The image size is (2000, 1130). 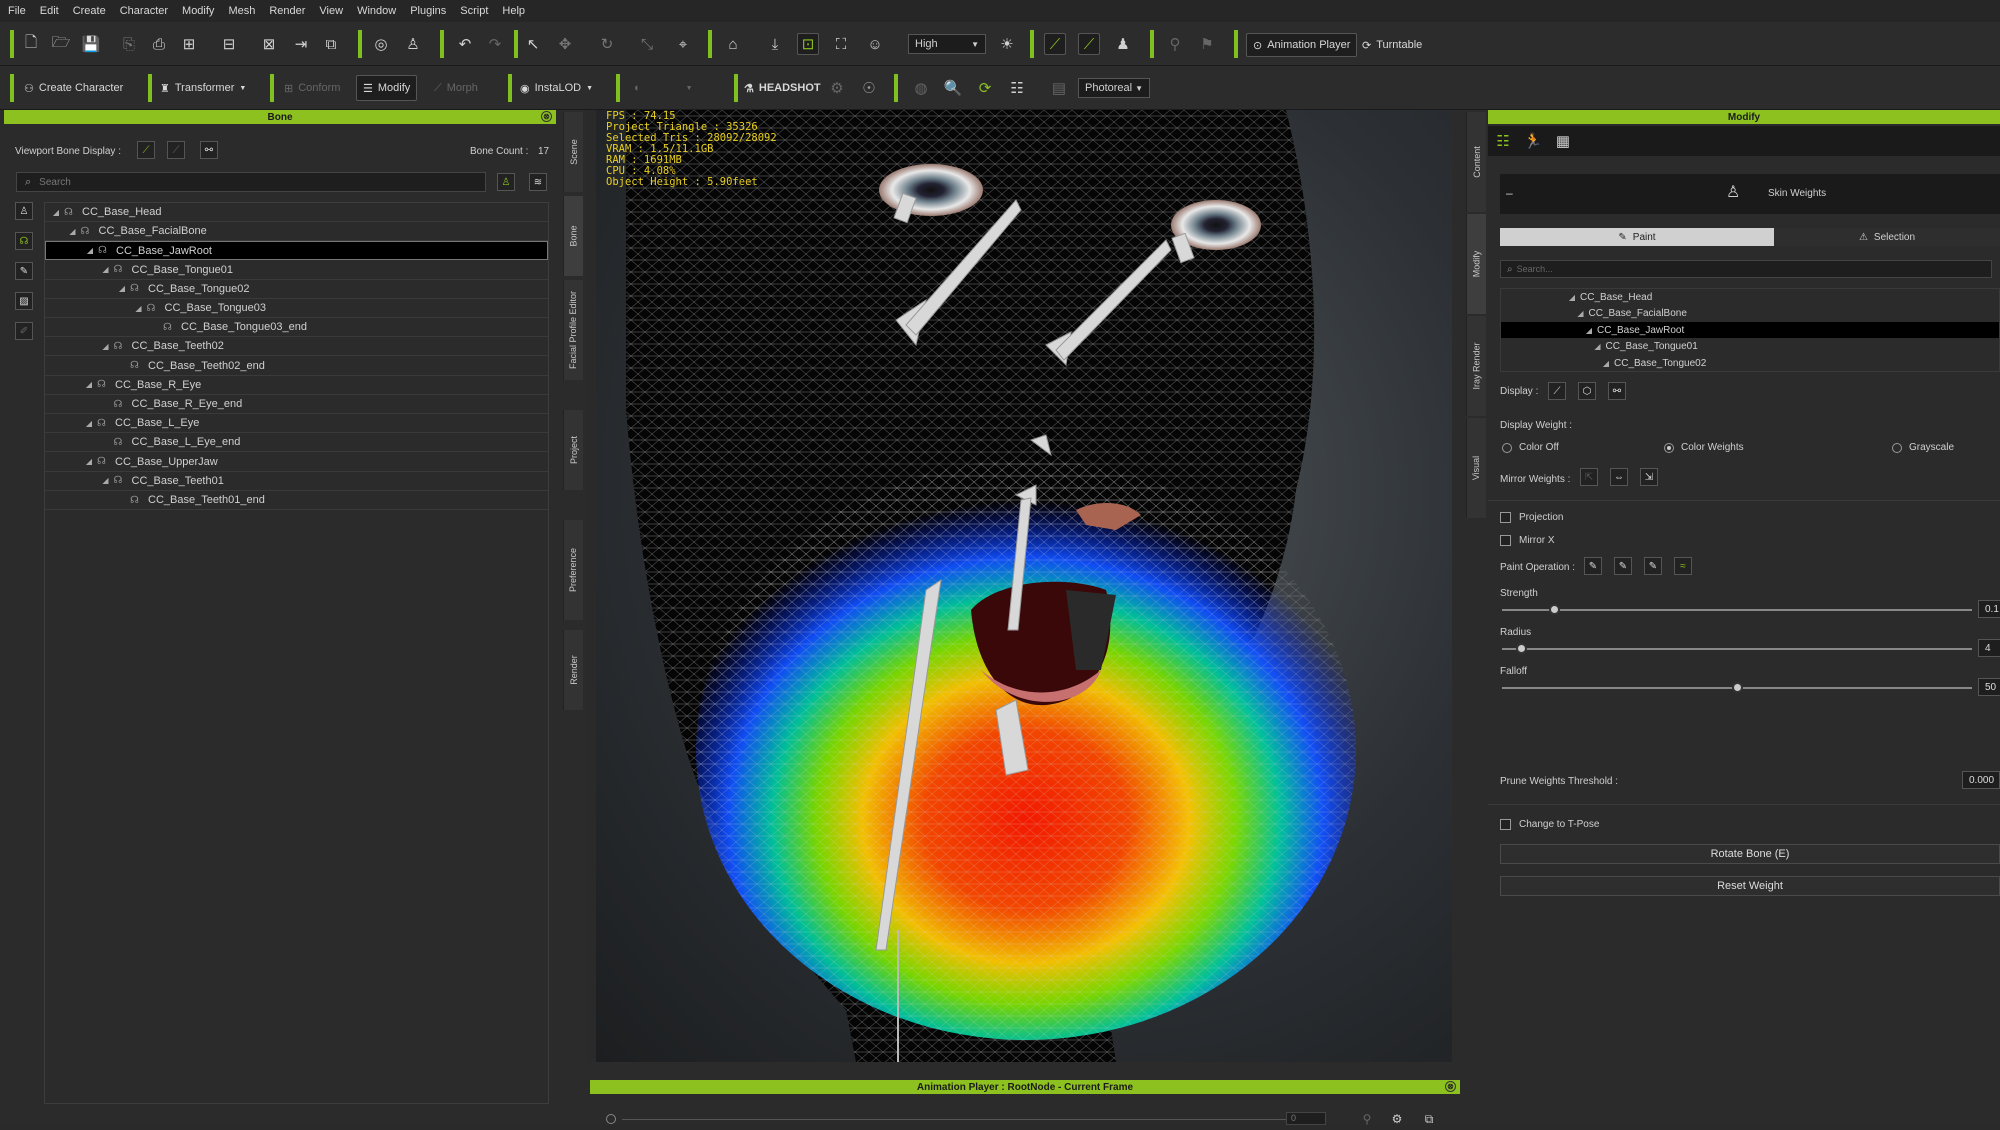 I want to click on head-icon: ☉, so click(x=869, y=88).